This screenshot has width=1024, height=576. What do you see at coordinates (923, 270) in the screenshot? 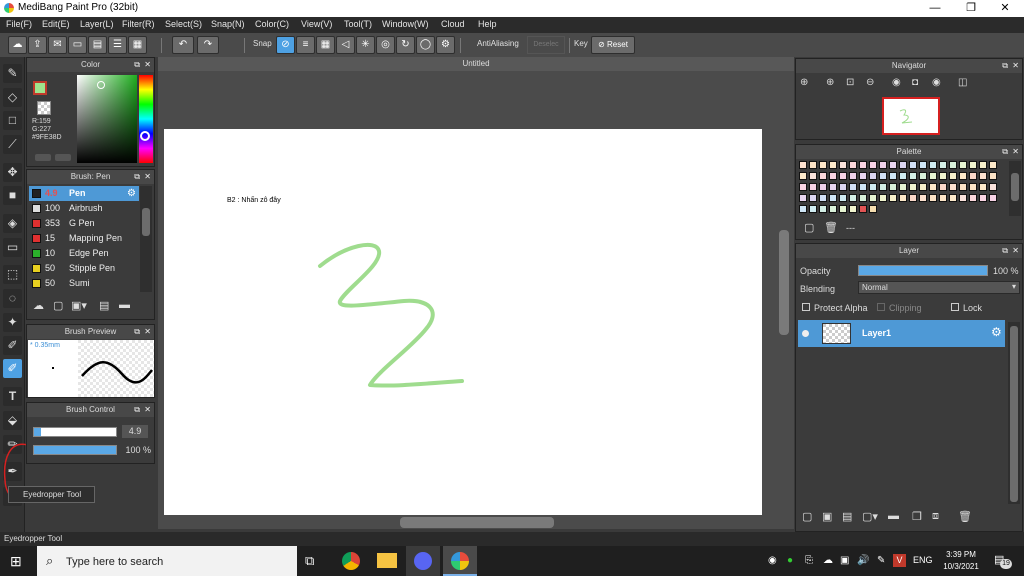
I see `layer-opacity-slider` at bounding box center [923, 270].